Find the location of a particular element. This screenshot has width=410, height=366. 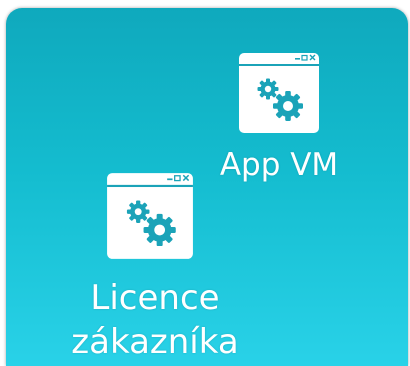

node-label-licence-zakaznika: Licence zákazníka is located at coordinates (155, 320).